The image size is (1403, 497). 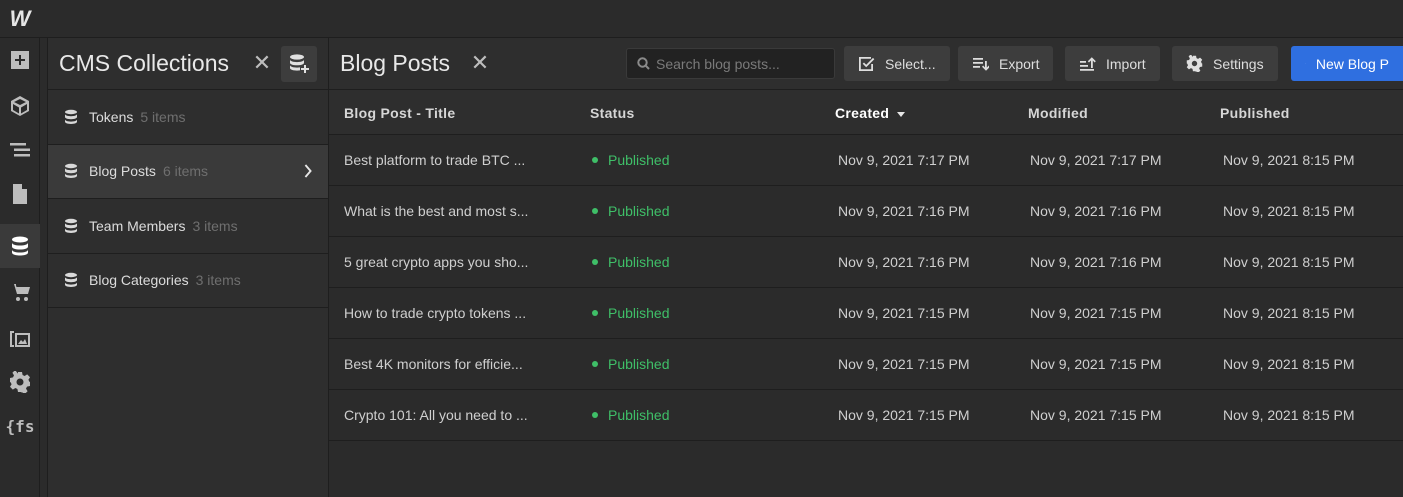 I want to click on column-header-status: Status, so click(x=612, y=113).